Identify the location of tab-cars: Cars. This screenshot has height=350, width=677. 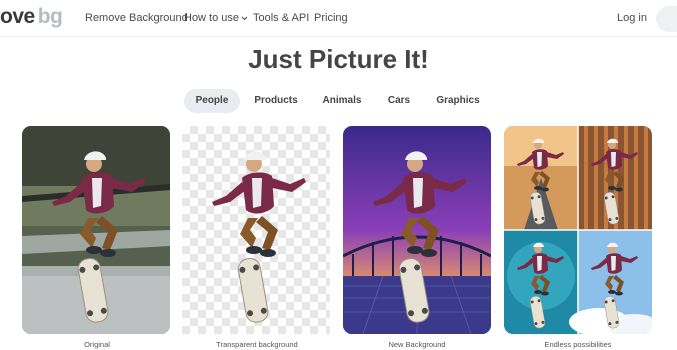
(399, 101).